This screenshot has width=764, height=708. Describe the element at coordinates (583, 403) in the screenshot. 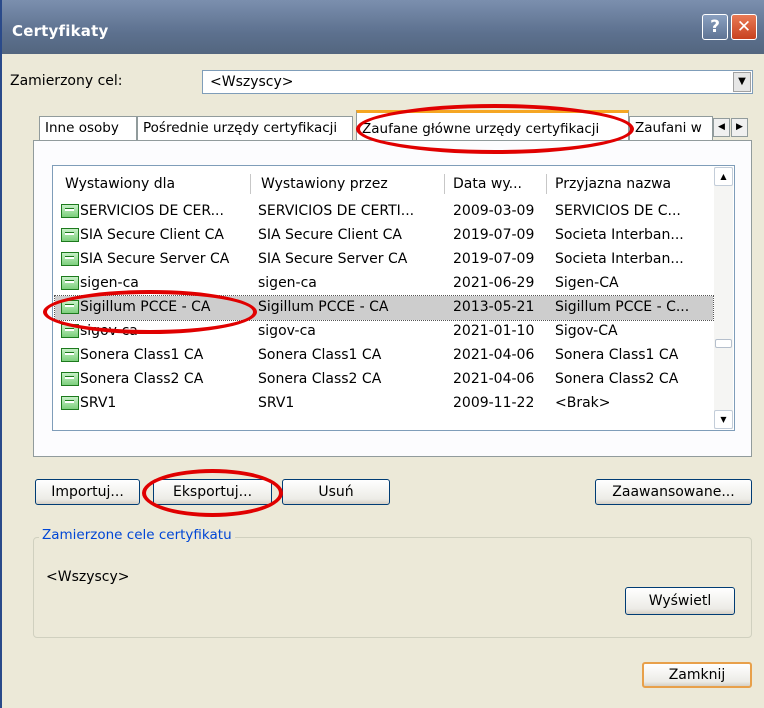

I see `cell-friendly-name: <Brak>` at that location.